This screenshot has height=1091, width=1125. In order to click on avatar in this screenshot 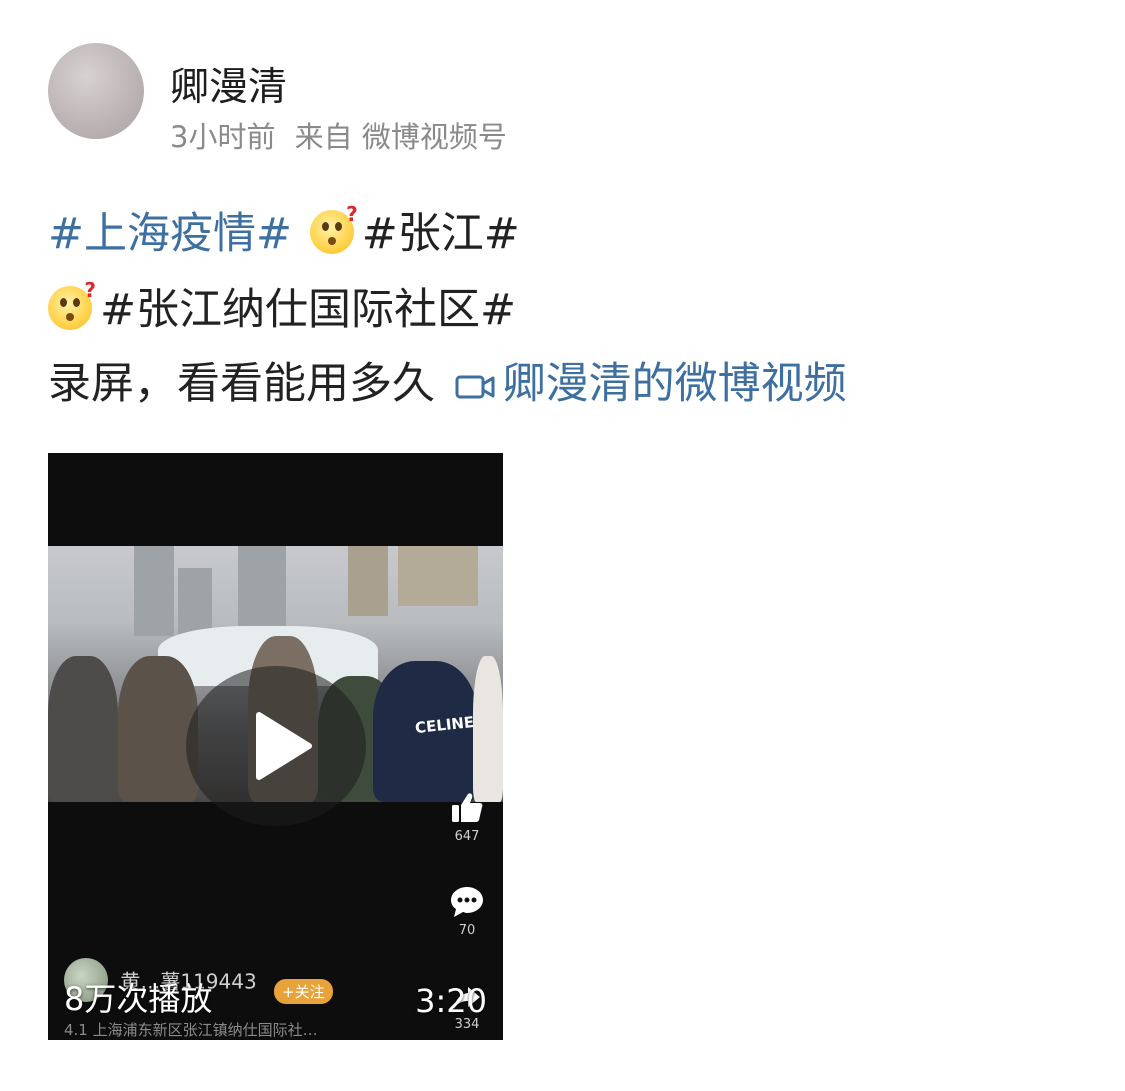, I will do `click(96, 91)`.